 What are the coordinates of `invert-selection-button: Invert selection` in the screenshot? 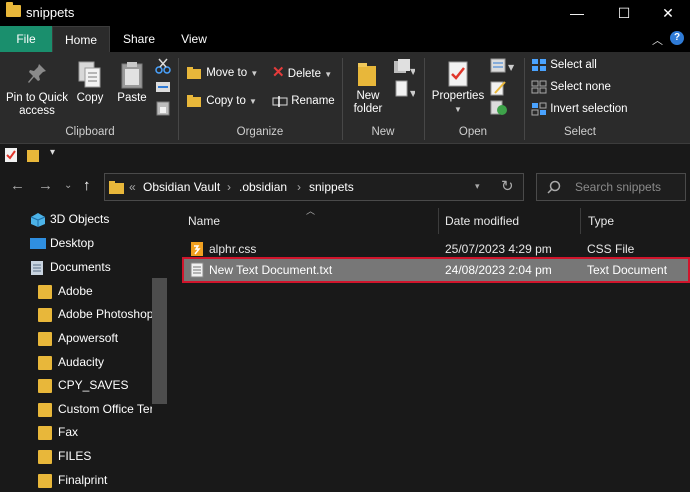 It's located at (579, 109).